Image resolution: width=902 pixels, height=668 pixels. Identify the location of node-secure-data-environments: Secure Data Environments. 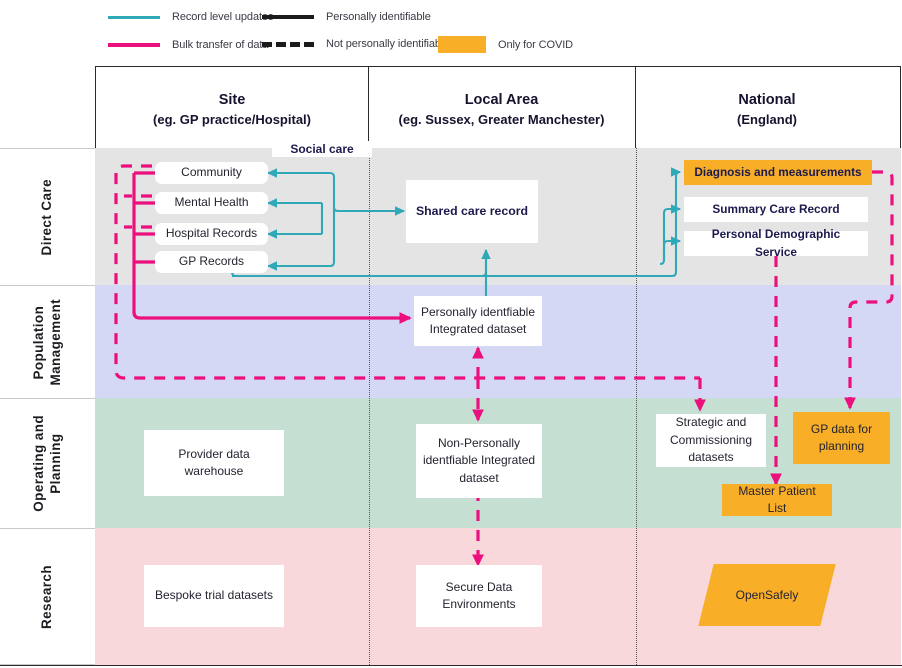
(479, 596).